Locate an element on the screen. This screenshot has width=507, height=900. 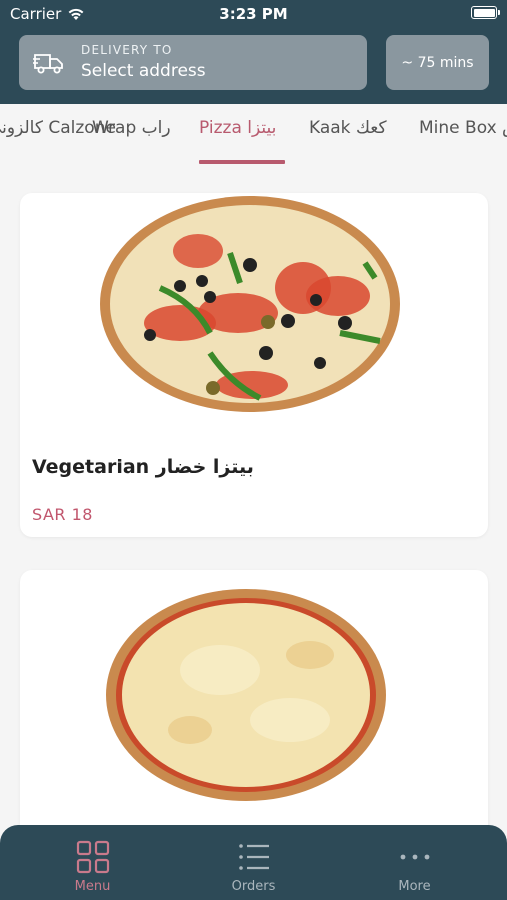
grid-icon is located at coordinates (93, 857).